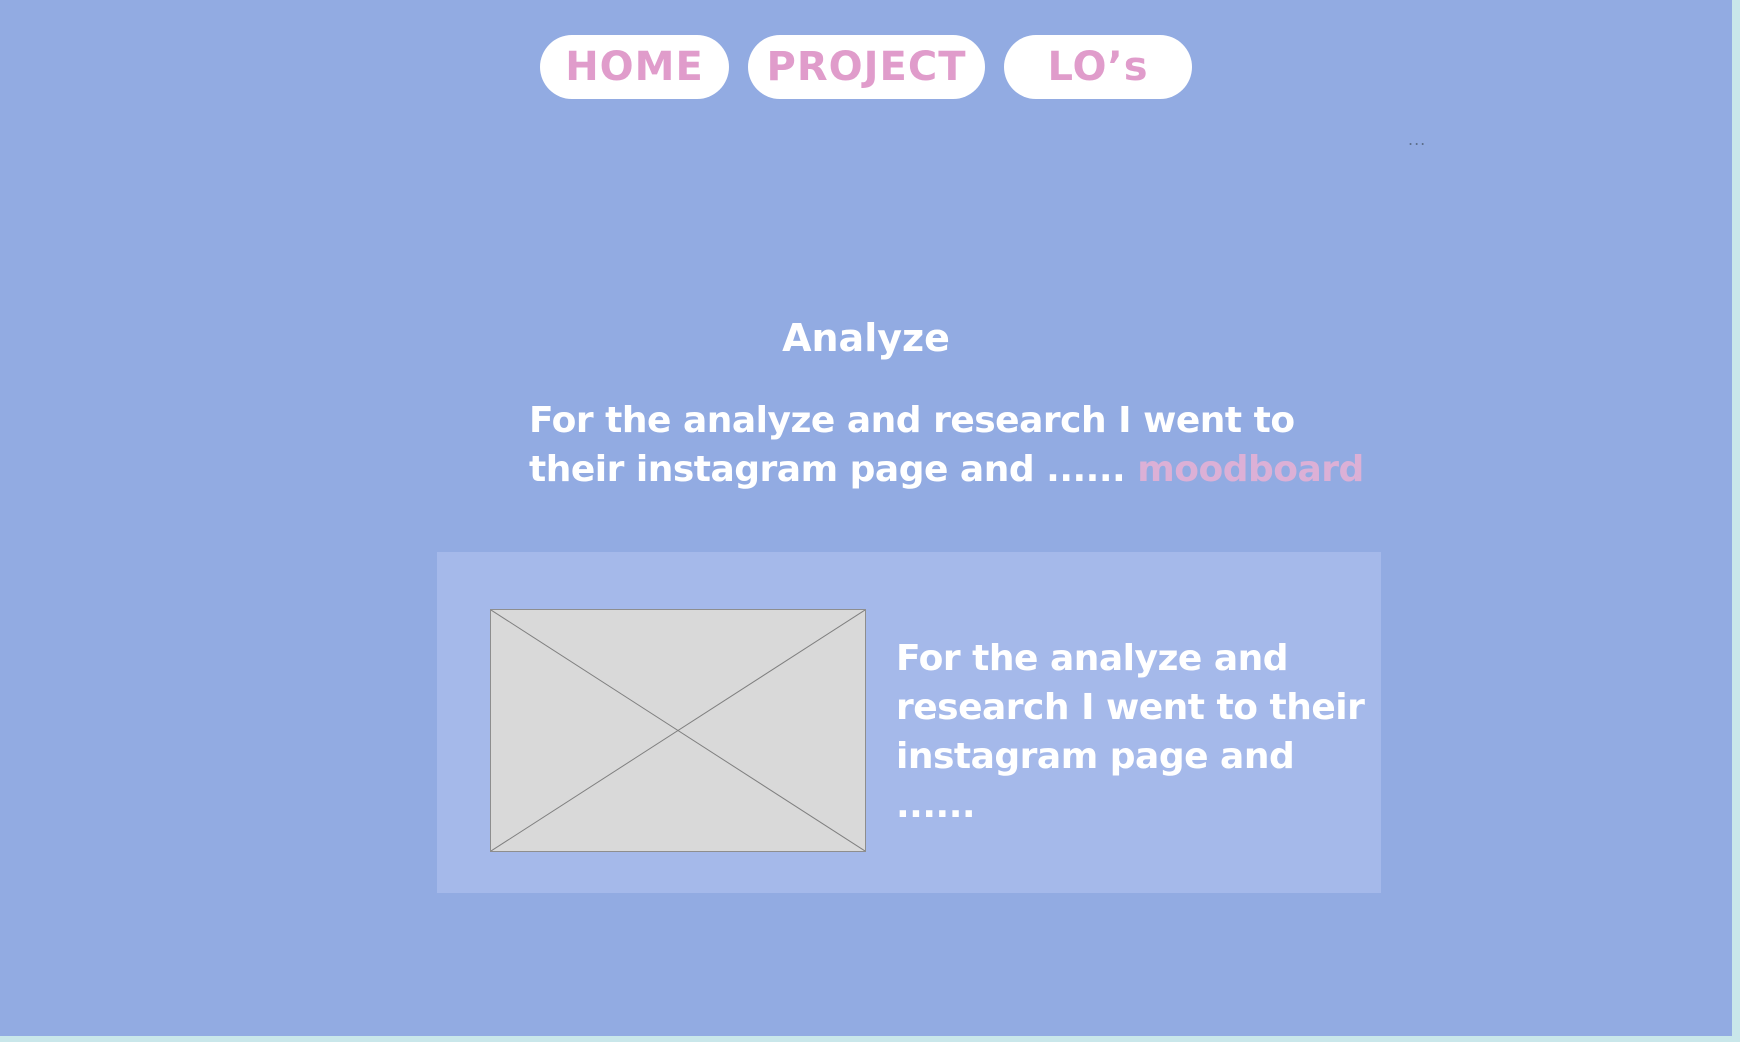  I want to click on card-line-1: For the analyze and, so click(1092, 658).